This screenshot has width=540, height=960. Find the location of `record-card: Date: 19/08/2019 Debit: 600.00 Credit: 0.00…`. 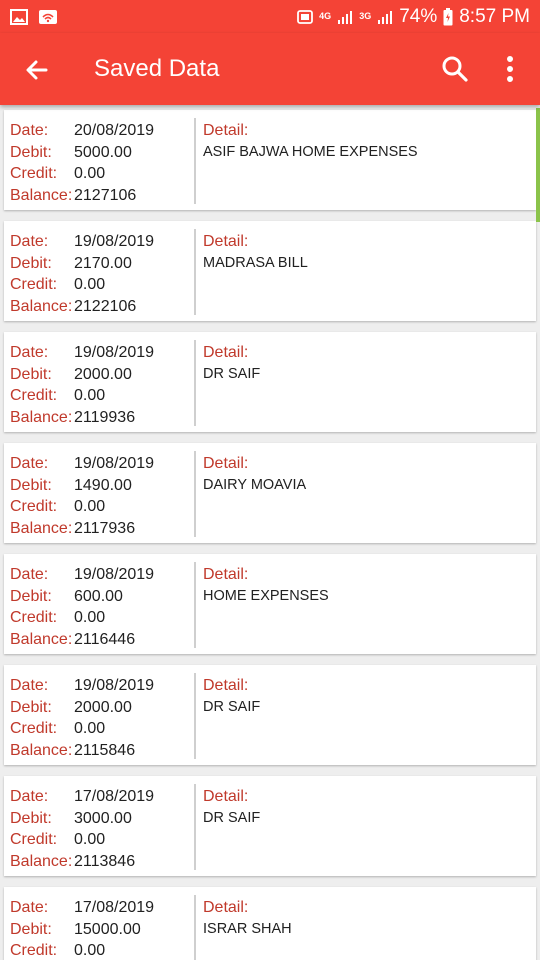

record-card: Date: 19/08/2019 Debit: 600.00 Credit: 0.00… is located at coordinates (270, 604).